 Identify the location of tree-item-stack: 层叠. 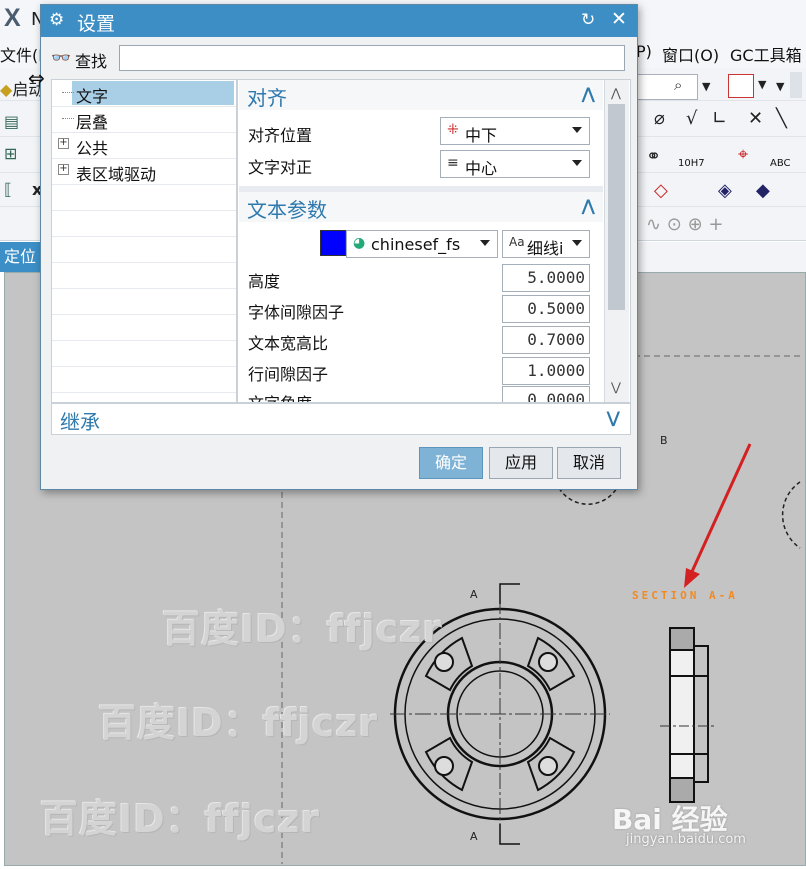
(144, 119).